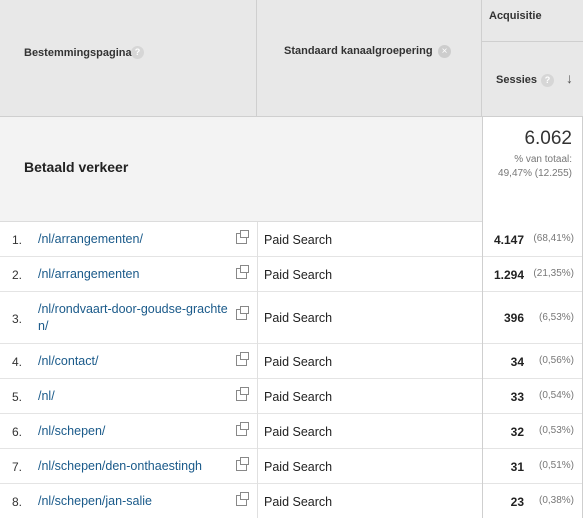 The image size is (583, 518). I want to click on column-header-landing-page: Bestemmingspagina ?, so click(128, 58).